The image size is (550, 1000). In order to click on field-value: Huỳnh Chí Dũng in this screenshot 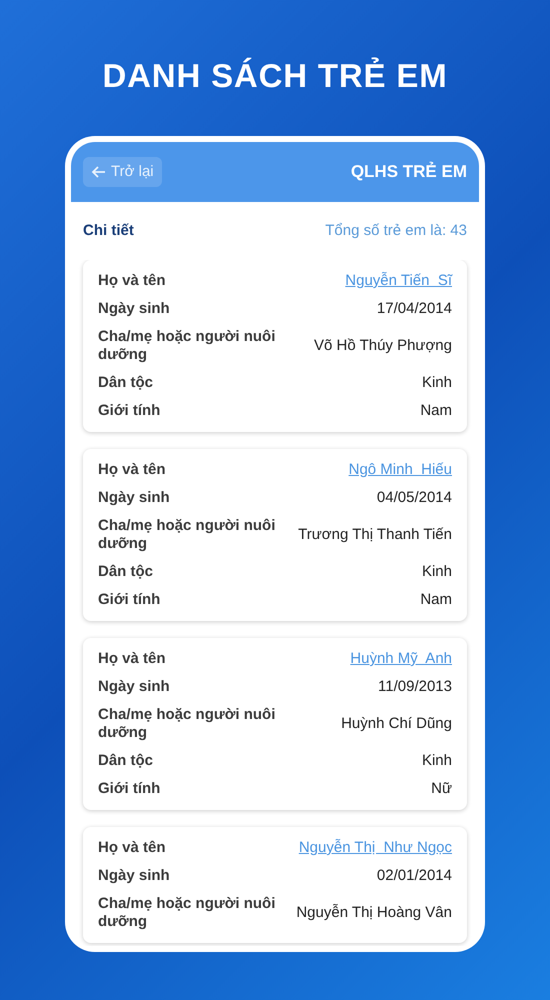, I will do `click(396, 724)`.